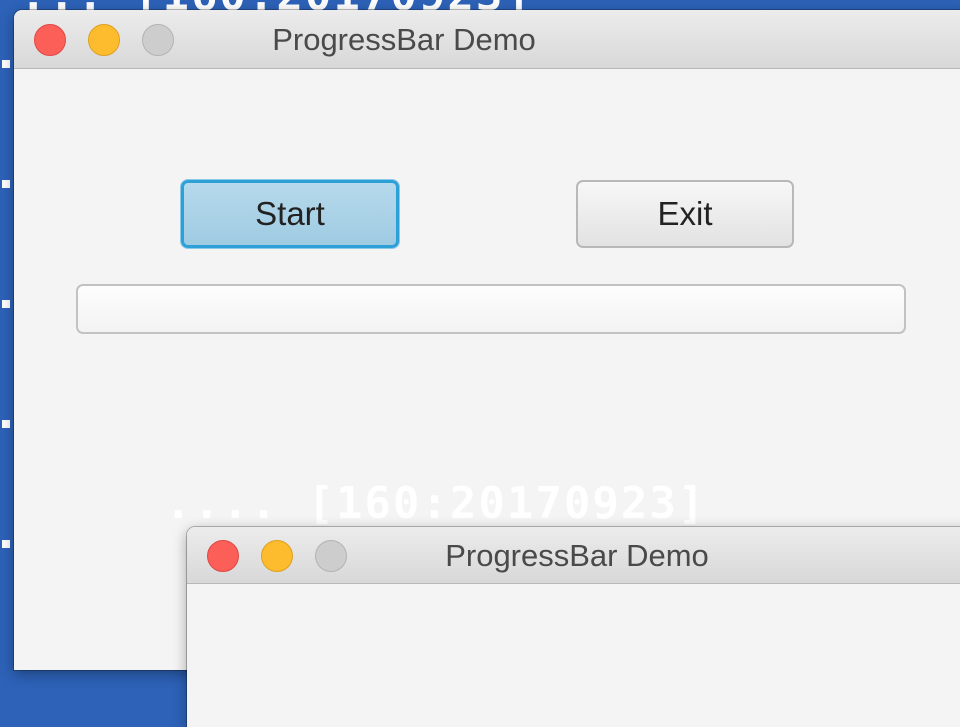 This screenshot has height=727, width=960. Describe the element at coordinates (685, 214) in the screenshot. I see `exit-button: Exit` at that location.